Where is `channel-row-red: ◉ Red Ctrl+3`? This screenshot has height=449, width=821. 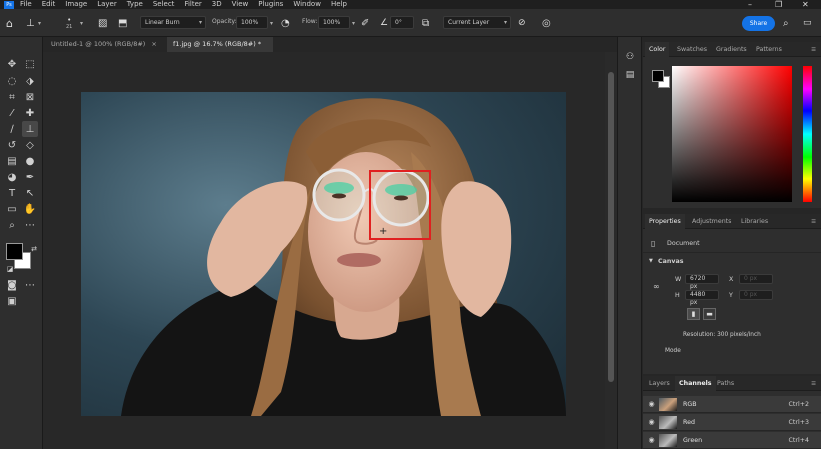 channel-row-red: ◉ Red Ctrl+3 is located at coordinates (732, 422).